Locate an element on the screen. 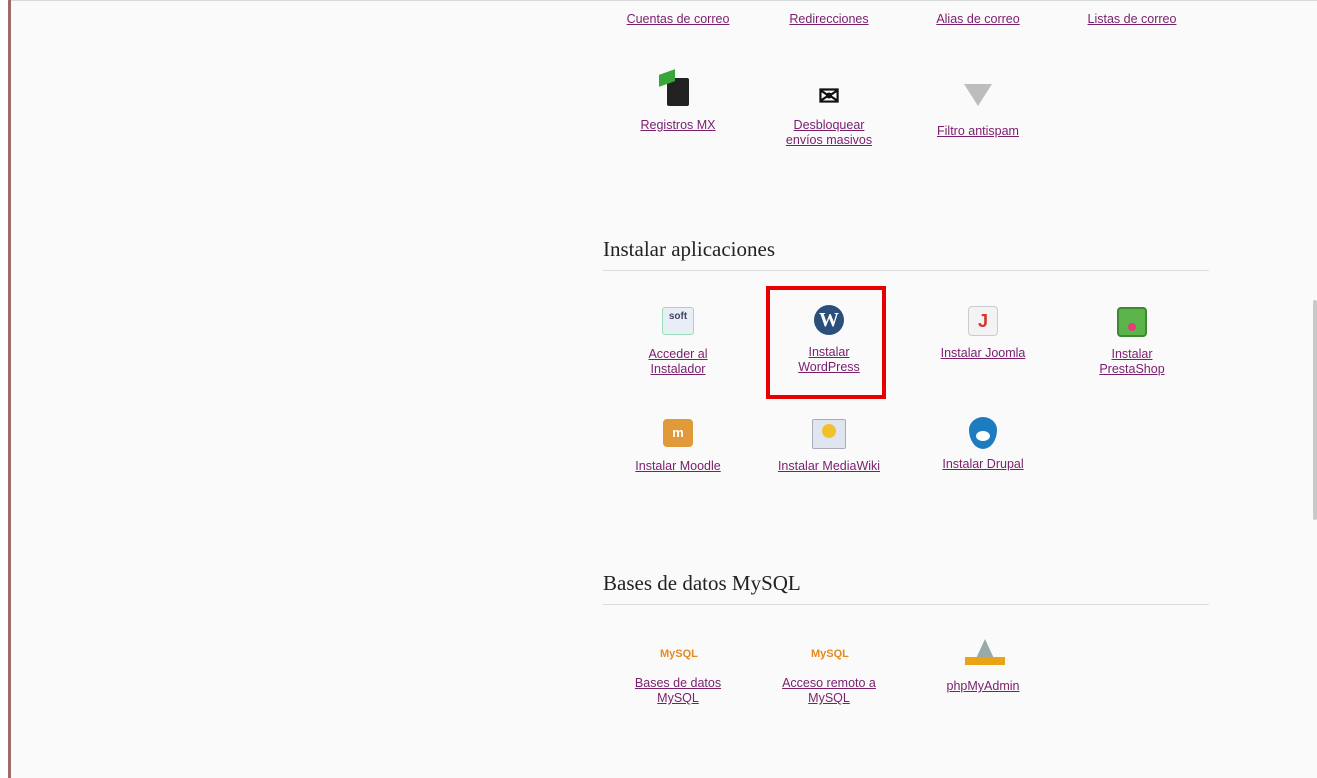 Image resolution: width=1317 pixels, height=778 pixels. link-redirecciones: Redirecciones is located at coordinates (829, 19).